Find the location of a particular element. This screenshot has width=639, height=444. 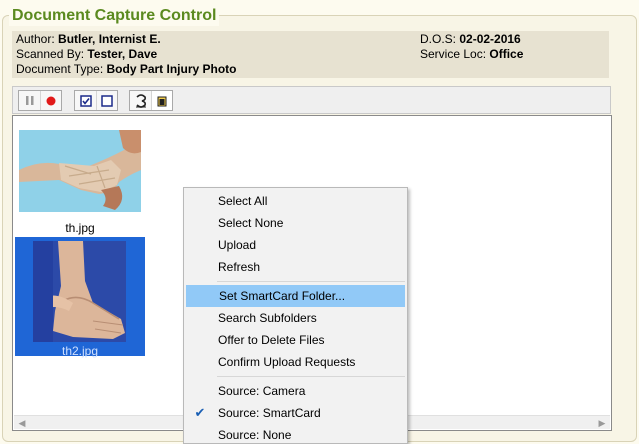

author-value: Butler, Internist E. is located at coordinates (109, 39).